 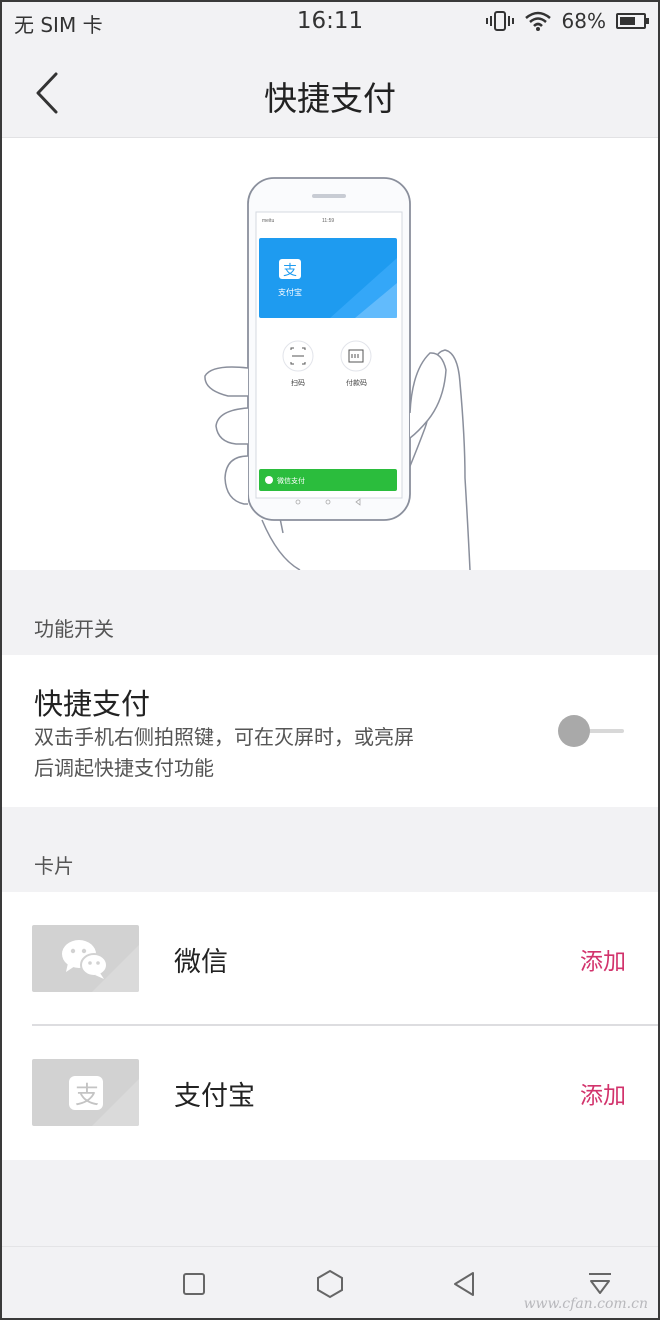 What do you see at coordinates (74, 629) in the screenshot?
I see `section-header-function-switch: 功能开关` at bounding box center [74, 629].